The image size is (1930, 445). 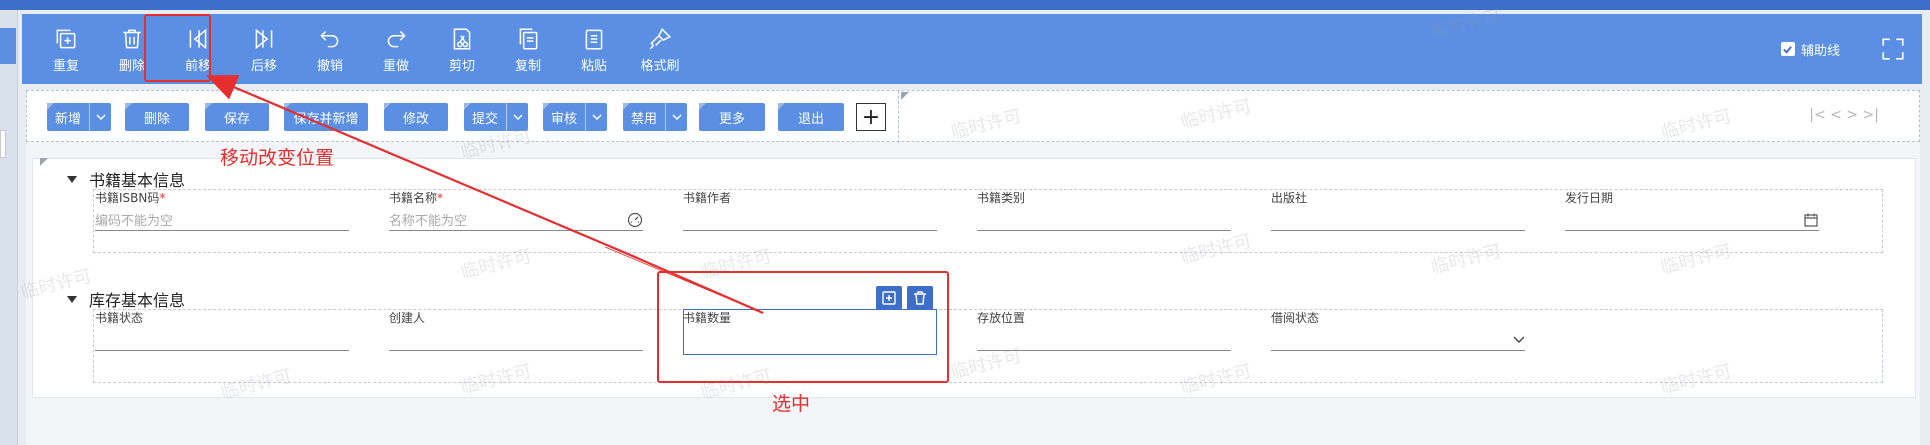 What do you see at coordinates (395, 66) in the screenshot?
I see `redo-label: 重做` at bounding box center [395, 66].